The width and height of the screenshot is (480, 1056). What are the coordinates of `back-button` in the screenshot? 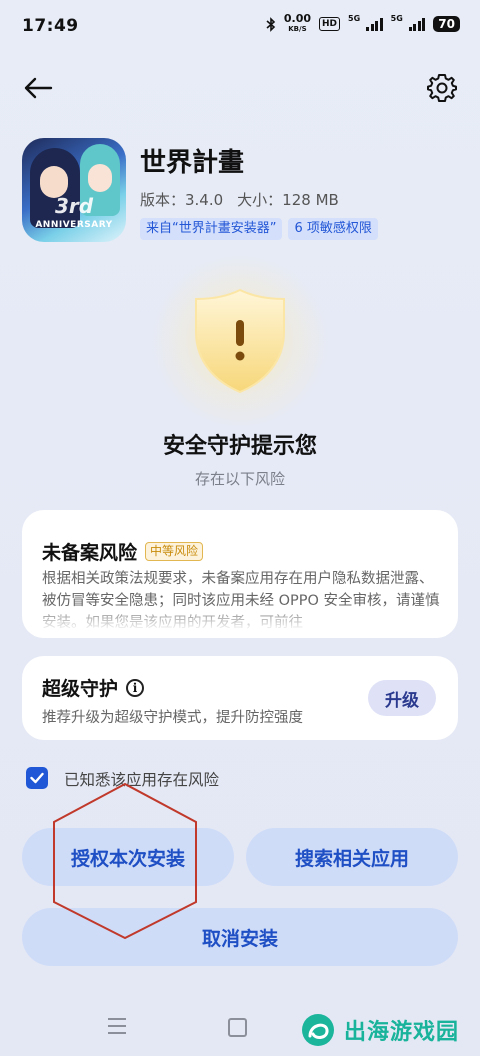 It's located at (38, 88).